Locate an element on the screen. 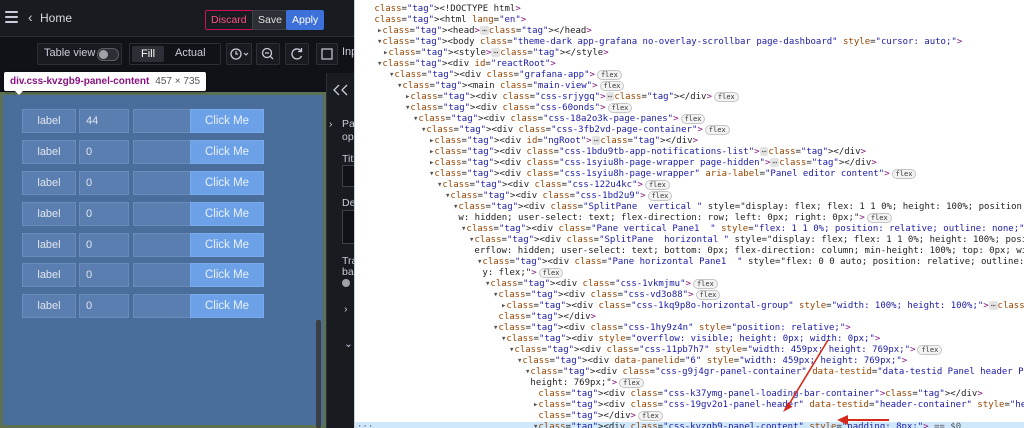 The width and height of the screenshot is (1024, 428). fill-option: Fill is located at coordinates (148, 54).